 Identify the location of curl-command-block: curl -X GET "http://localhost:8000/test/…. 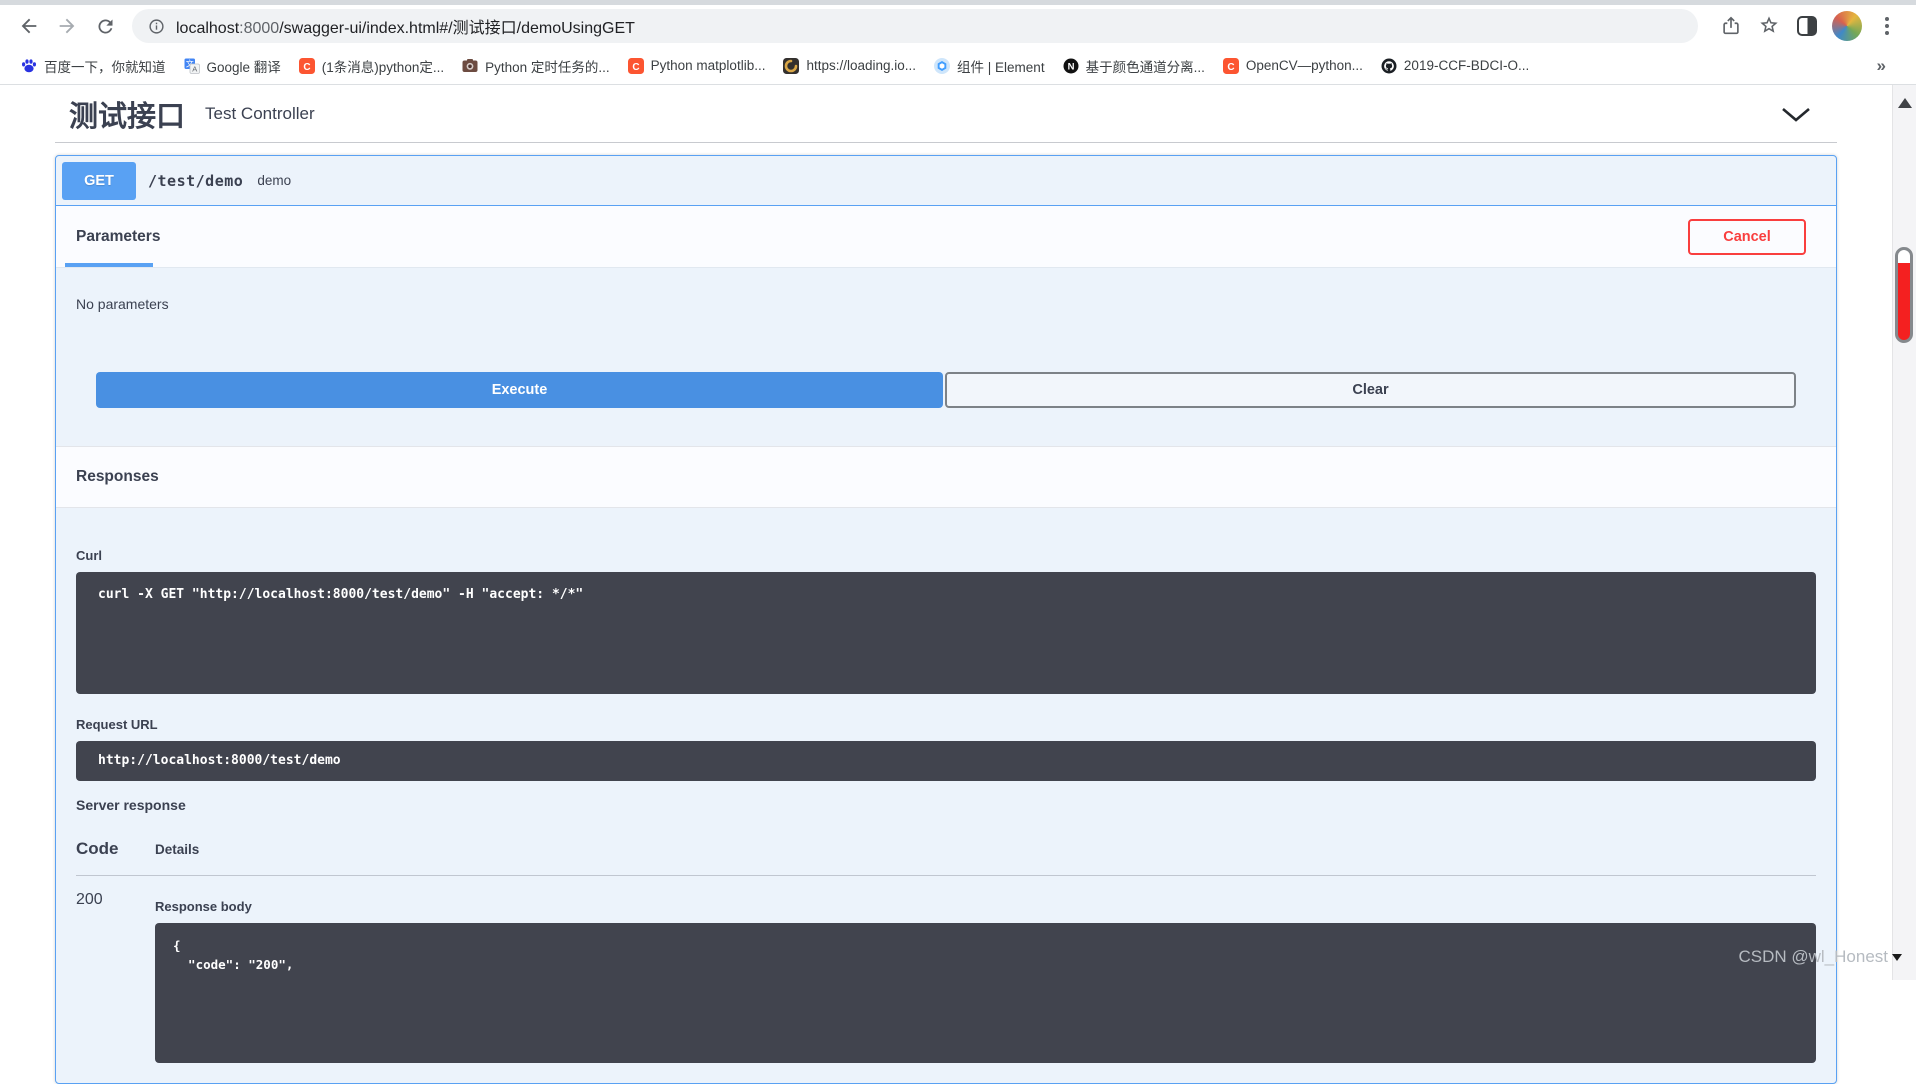
(946, 633).